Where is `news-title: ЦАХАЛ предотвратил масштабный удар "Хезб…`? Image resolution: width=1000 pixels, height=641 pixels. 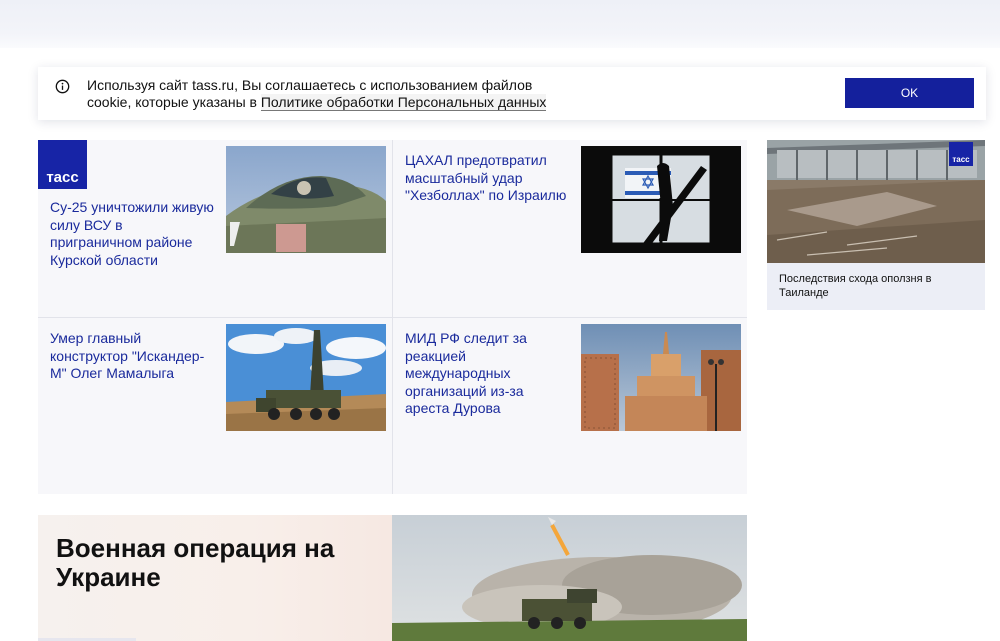
news-title: ЦАХАЛ предотвратил масштабный удар "Хезб… is located at coordinates (487, 178).